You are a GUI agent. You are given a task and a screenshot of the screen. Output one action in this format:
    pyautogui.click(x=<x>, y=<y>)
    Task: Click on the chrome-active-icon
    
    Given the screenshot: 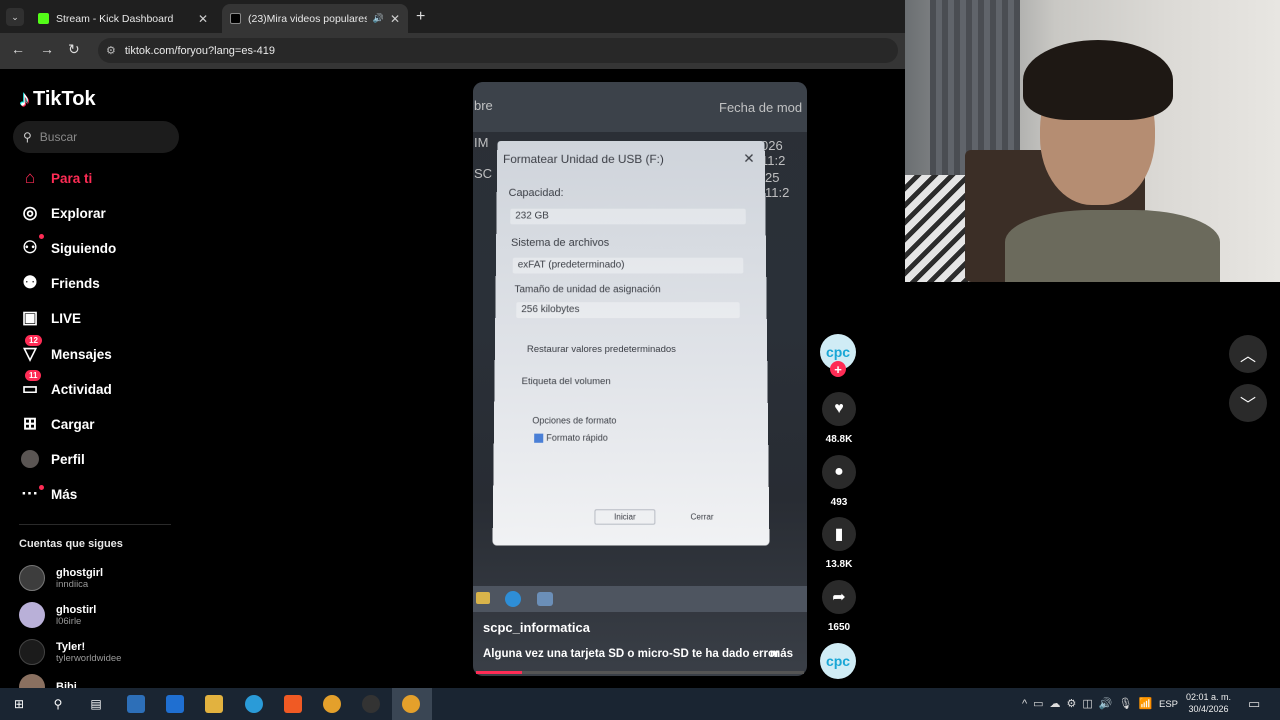 What is the action you would take?
    pyautogui.click(x=411, y=704)
    